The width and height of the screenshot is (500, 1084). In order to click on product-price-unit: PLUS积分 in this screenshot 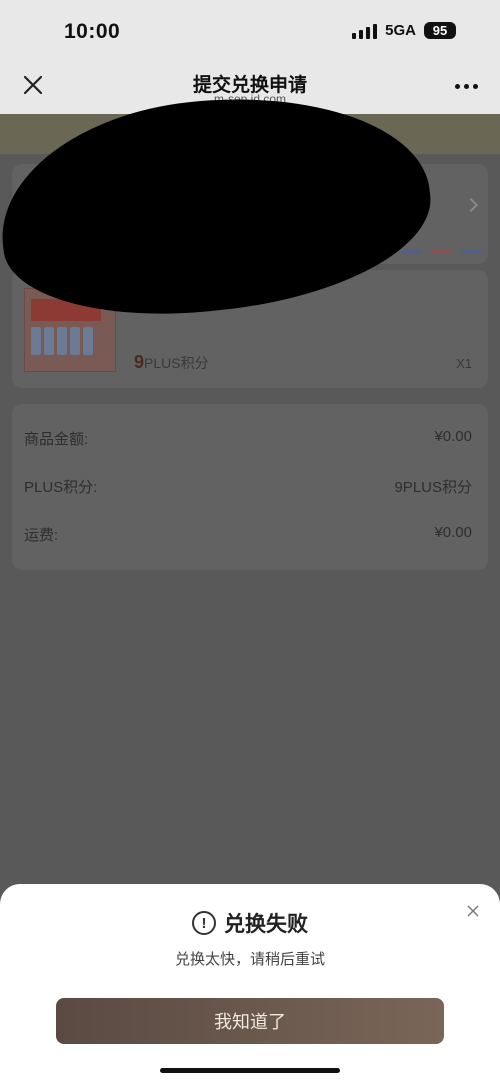, I will do `click(176, 363)`.